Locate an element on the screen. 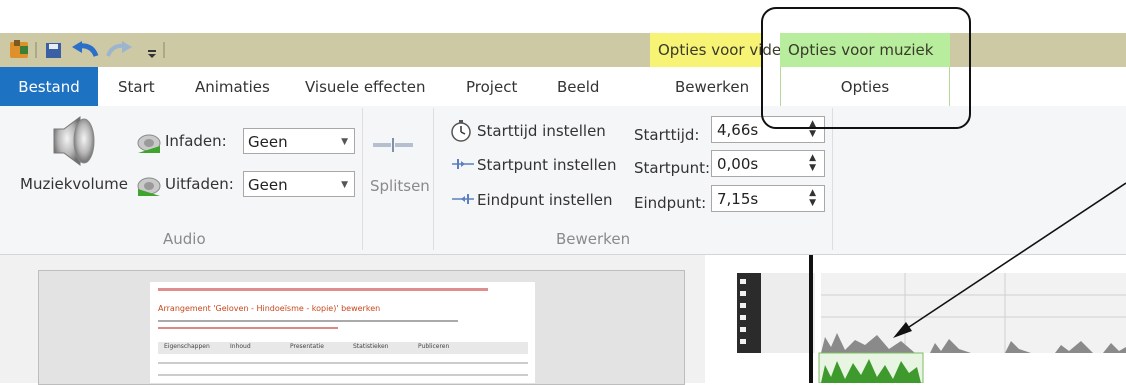 The width and height of the screenshot is (1126, 385). undo-icon is located at coordinates (85, 49).